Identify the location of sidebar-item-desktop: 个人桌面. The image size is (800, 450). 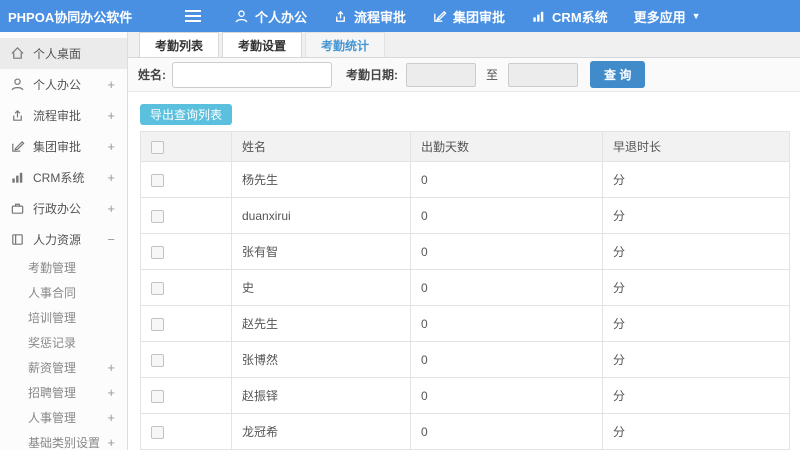
(63, 53).